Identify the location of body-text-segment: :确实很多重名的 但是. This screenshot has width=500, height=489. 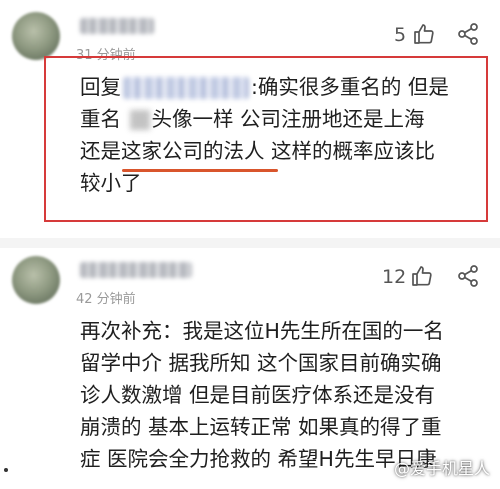
(350, 87).